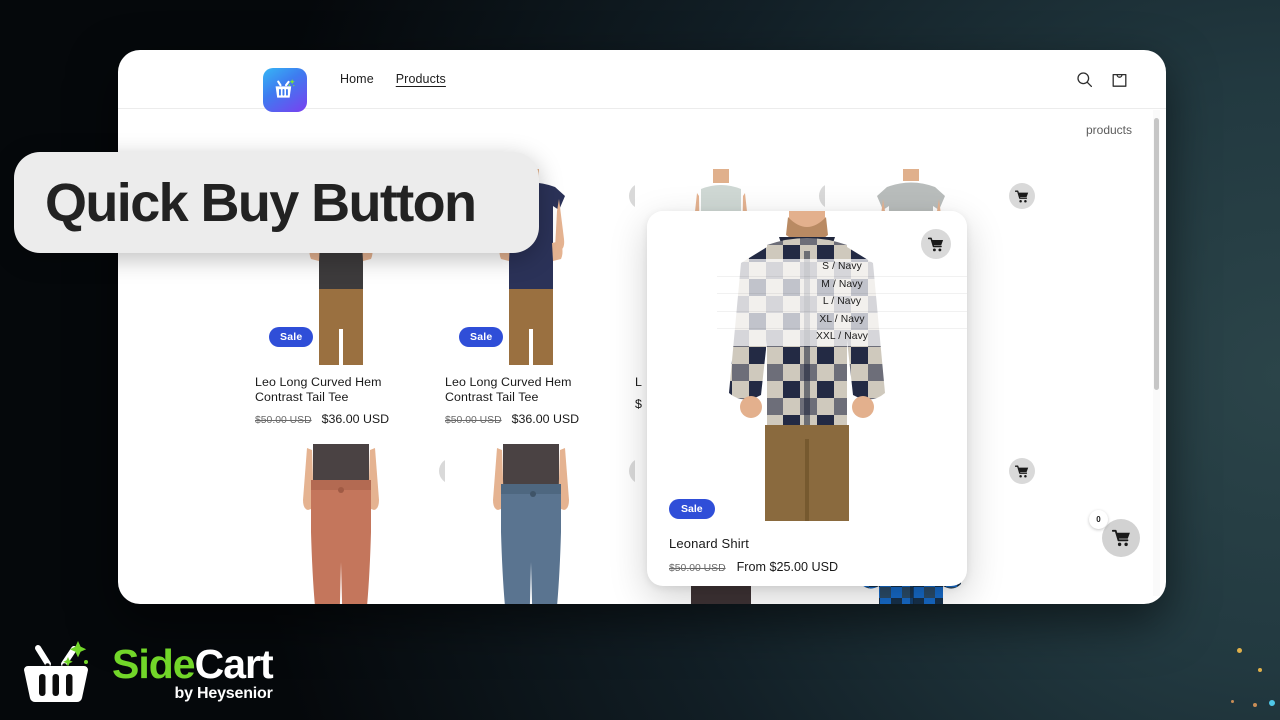 The height and width of the screenshot is (720, 1280). Describe the element at coordinates (1114, 533) in the screenshot. I see `floating-cart-button: 0` at that location.